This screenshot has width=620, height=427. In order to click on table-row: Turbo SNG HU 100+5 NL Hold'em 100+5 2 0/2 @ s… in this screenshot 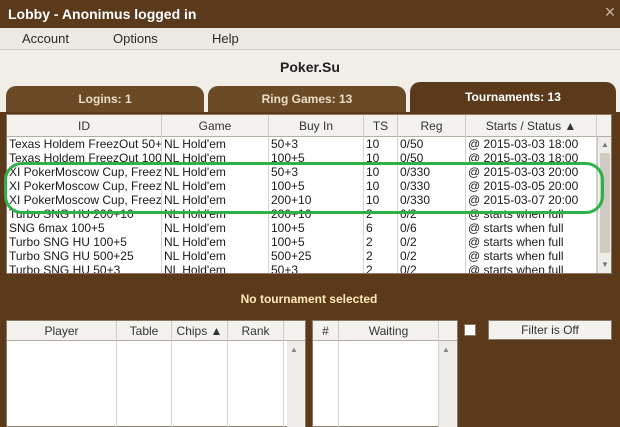, I will do `click(302, 242)`.